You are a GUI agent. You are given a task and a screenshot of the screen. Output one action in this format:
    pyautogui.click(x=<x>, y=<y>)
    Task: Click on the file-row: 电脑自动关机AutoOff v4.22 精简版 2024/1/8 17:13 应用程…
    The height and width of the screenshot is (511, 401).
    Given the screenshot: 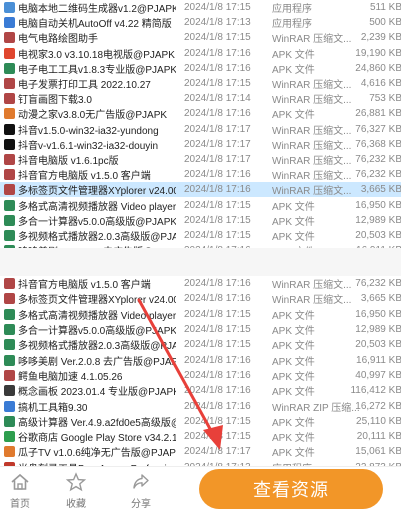 What is the action you would take?
    pyautogui.click(x=200, y=22)
    